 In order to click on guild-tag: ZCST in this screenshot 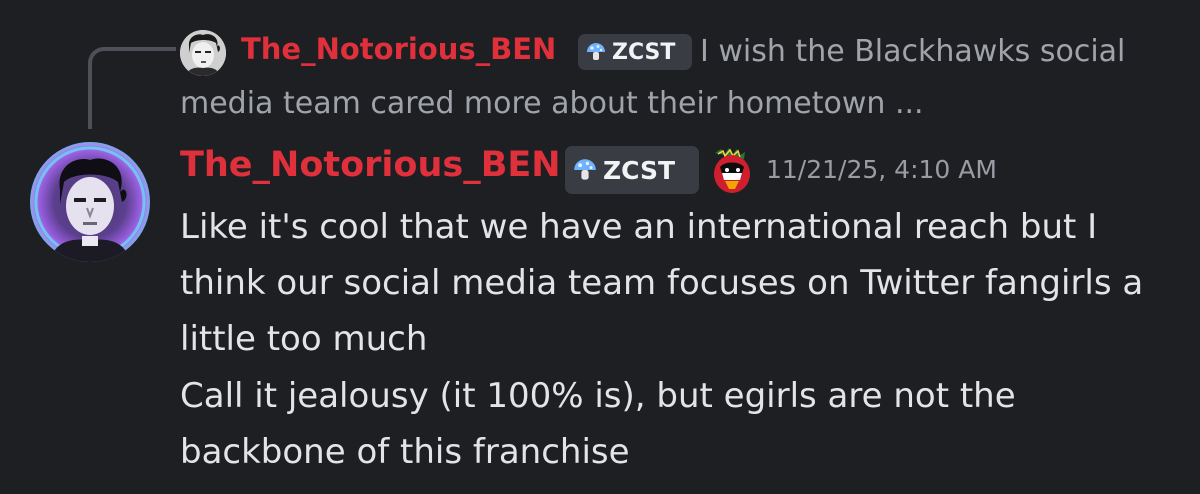, I will do `click(632, 170)`.